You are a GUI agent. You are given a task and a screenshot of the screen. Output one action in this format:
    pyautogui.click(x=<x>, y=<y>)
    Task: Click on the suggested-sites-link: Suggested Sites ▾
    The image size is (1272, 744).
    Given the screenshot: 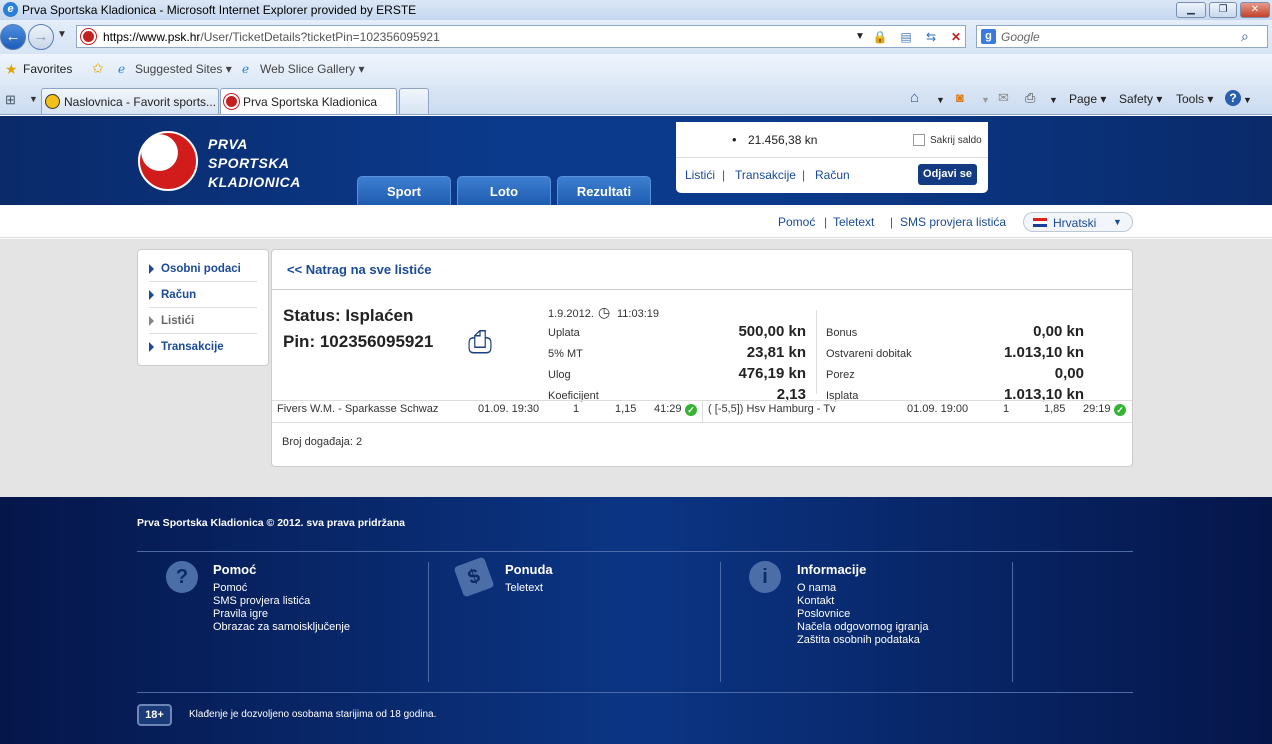 What is the action you would take?
    pyautogui.click(x=183, y=69)
    